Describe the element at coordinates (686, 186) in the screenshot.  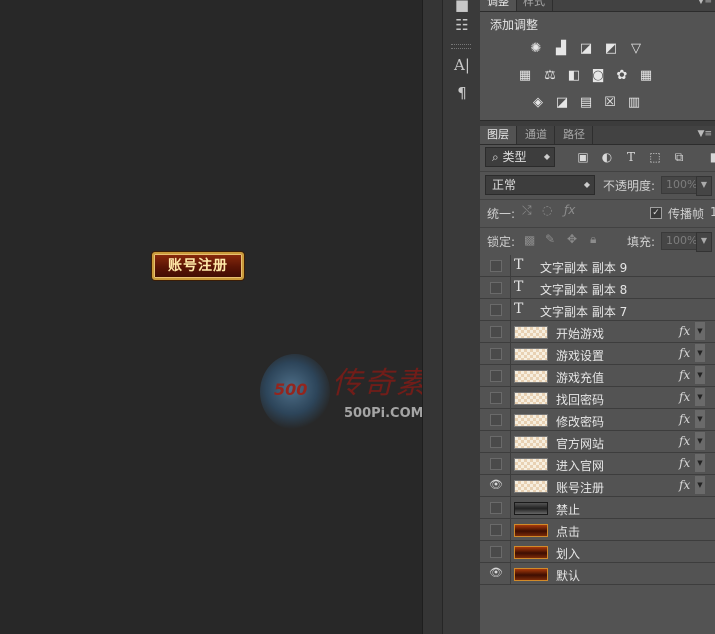
I see `opacity-input: 100% ▼` at that location.